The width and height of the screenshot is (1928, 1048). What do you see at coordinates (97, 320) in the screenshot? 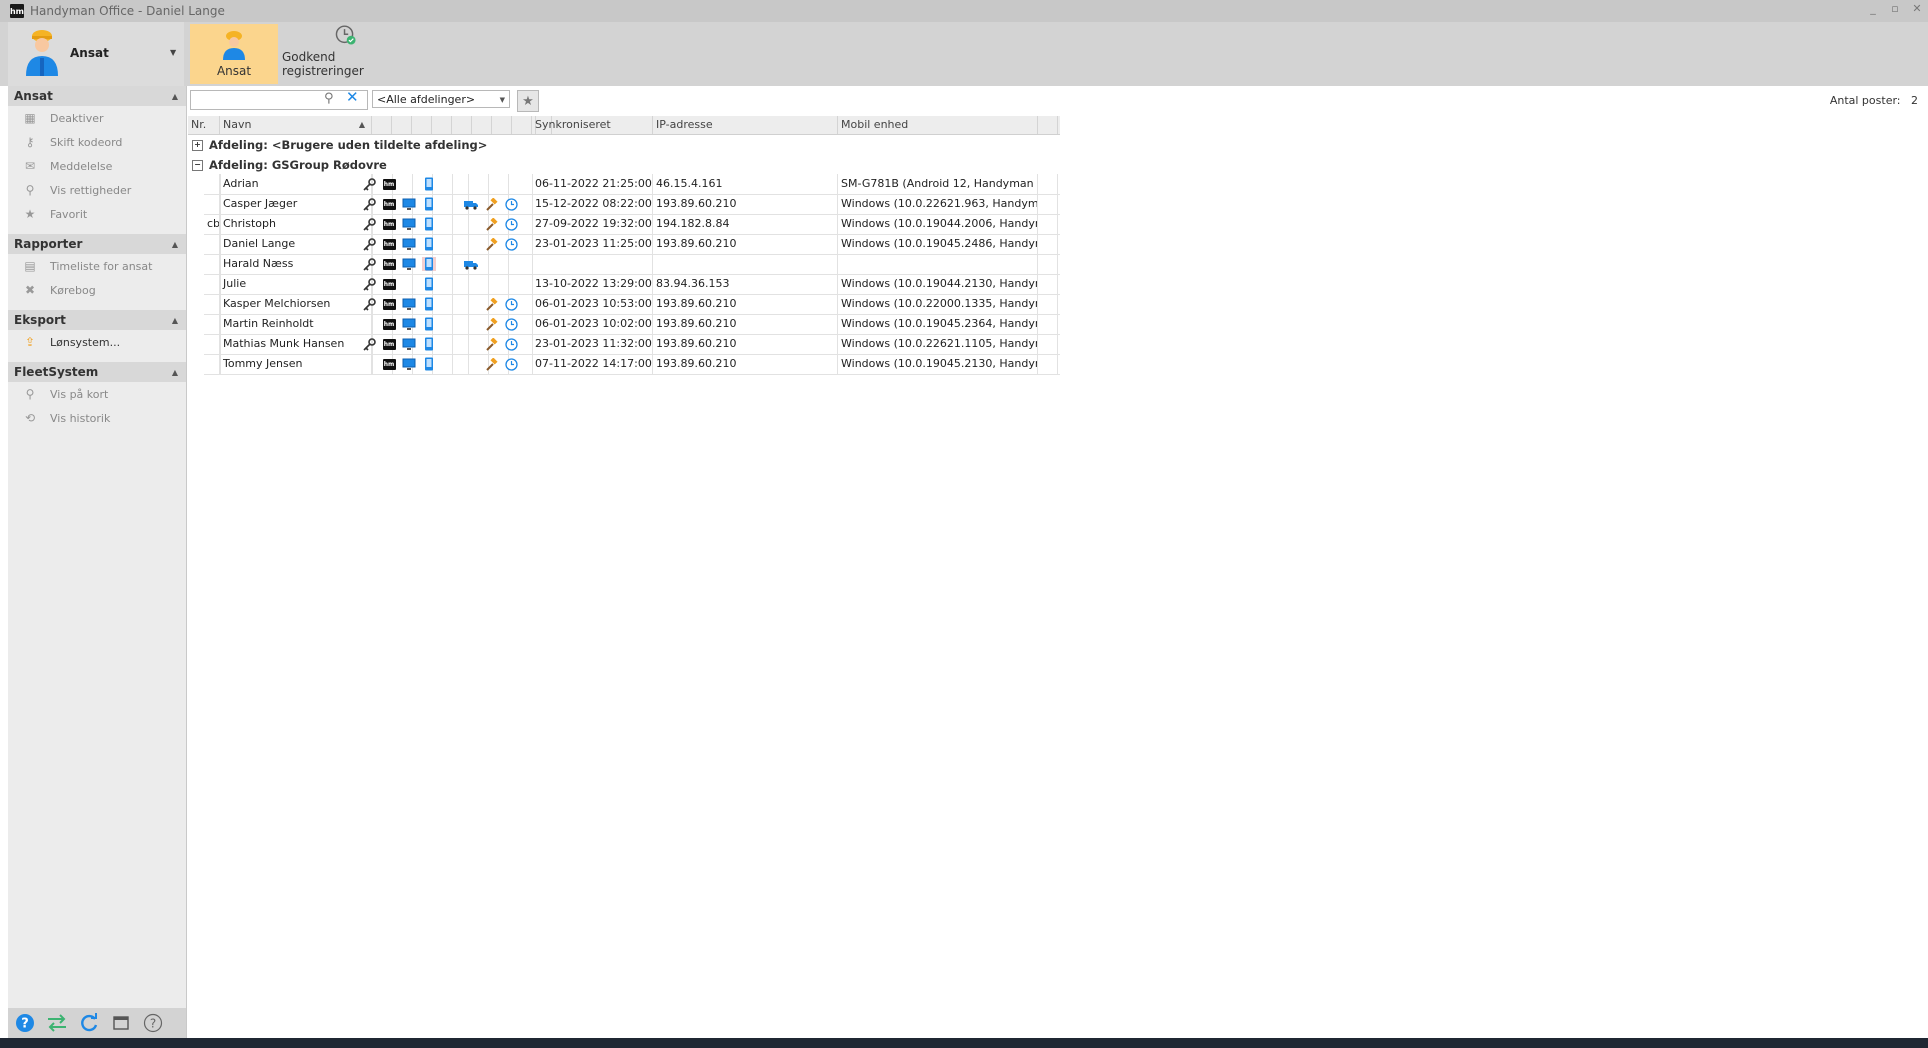
I see `section-header-eksport: Eksport ▲` at bounding box center [97, 320].